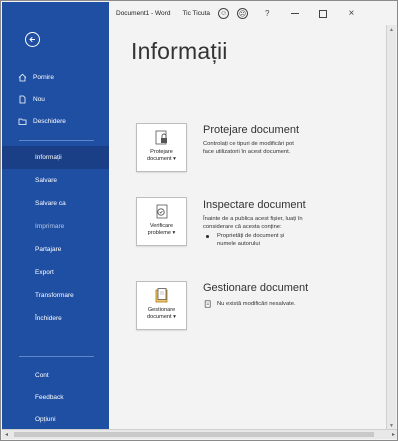 This screenshot has width=398, height=441. I want to click on sidebar-item-partajare: Partajare, so click(55, 249).